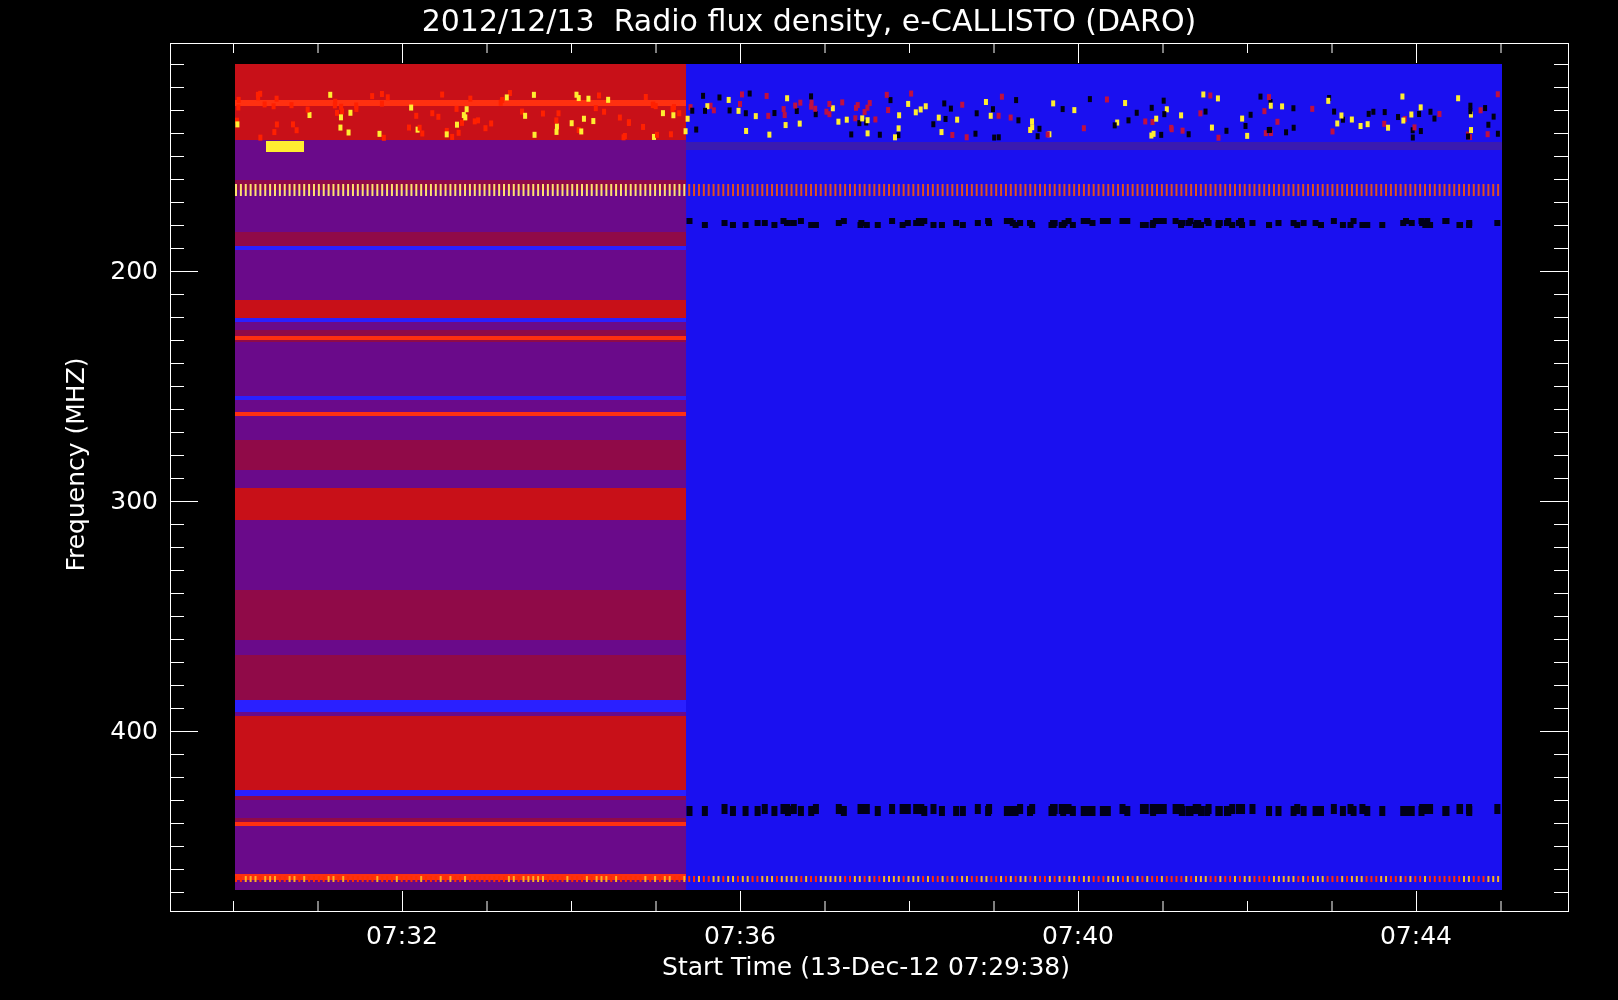 The height and width of the screenshot is (1000, 1618). Describe the element at coordinates (75, 465) in the screenshot. I see `y-axis-label: Frequency (MHZ)` at that location.